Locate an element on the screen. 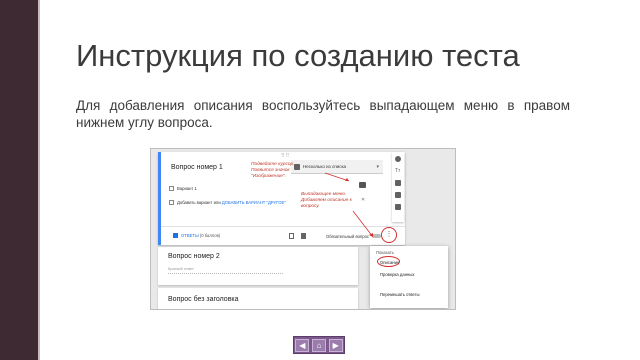 Image resolution: width=640 pixels, height=360 pixels. answers-toggle: ОТВЕТЫ (0 баллов) is located at coordinates (197, 236).